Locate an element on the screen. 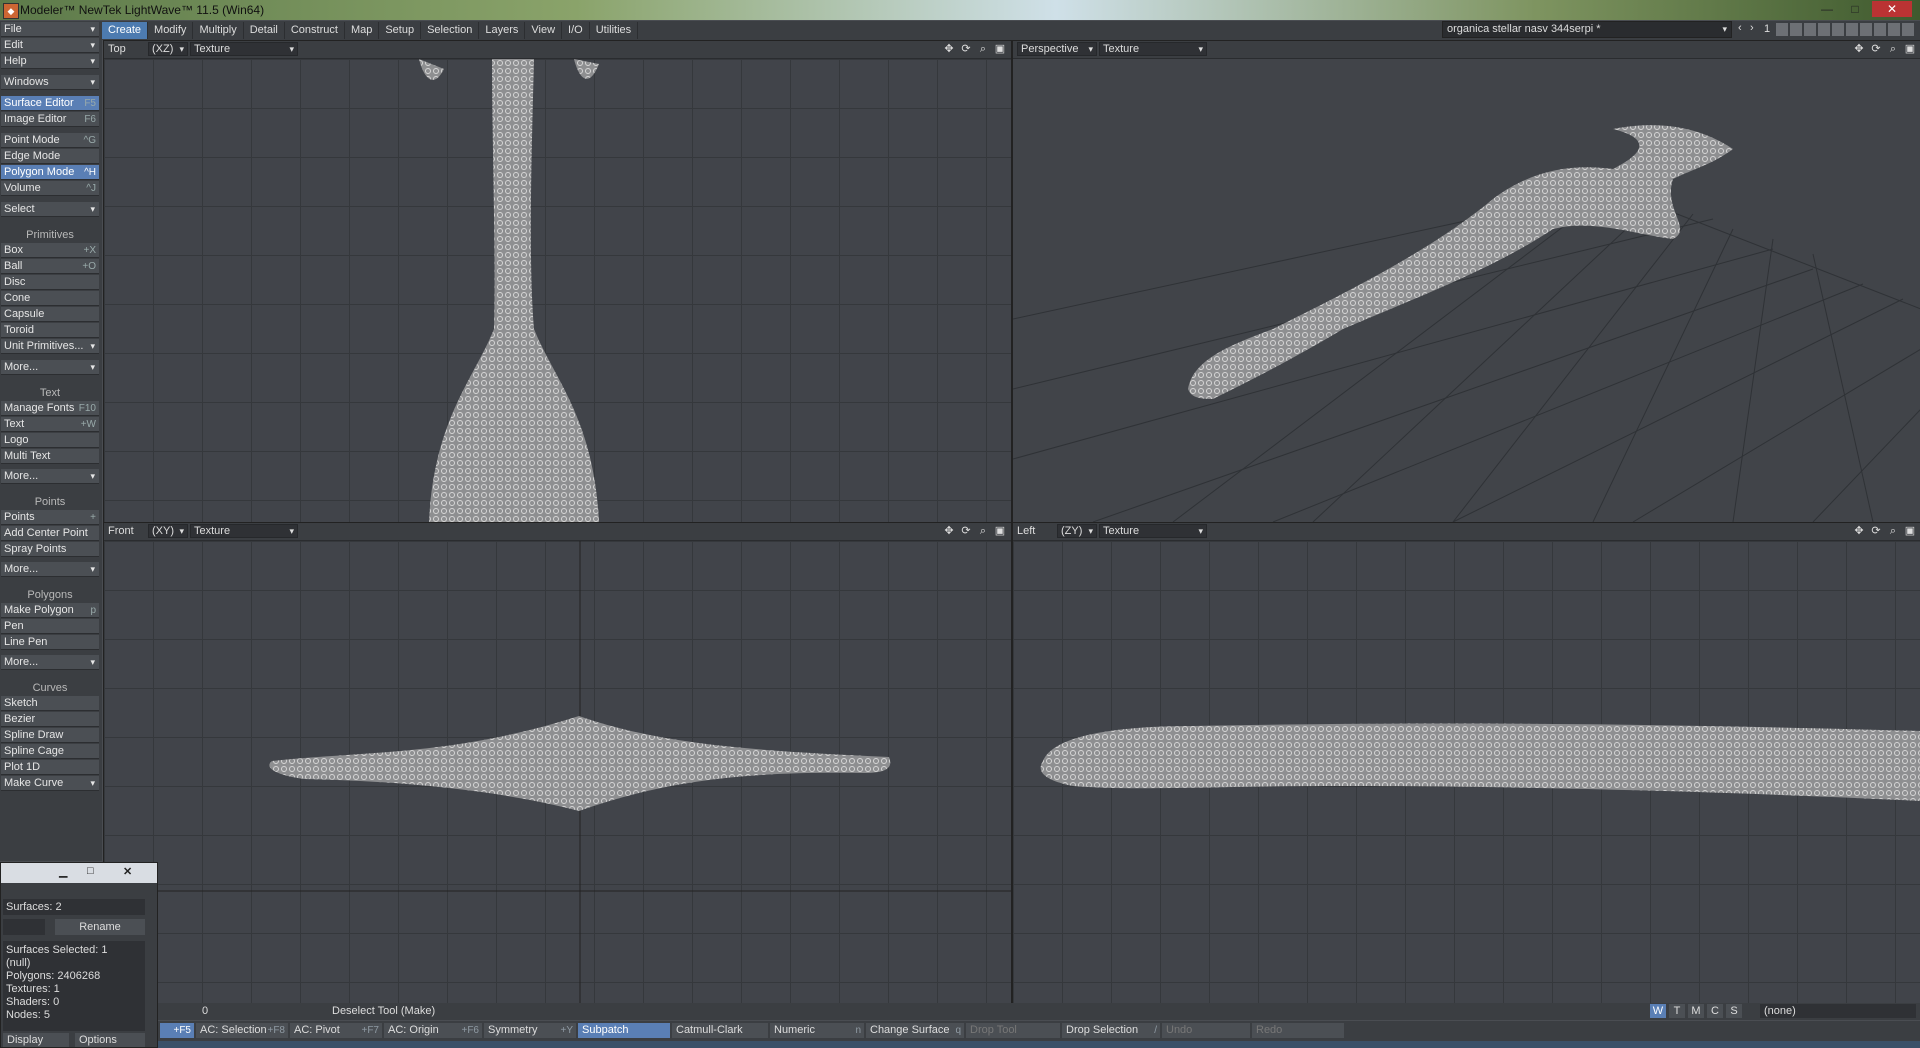 This screenshot has width=1920, height=1048. prev-layer-icon: ‹ is located at coordinates (1740, 28).